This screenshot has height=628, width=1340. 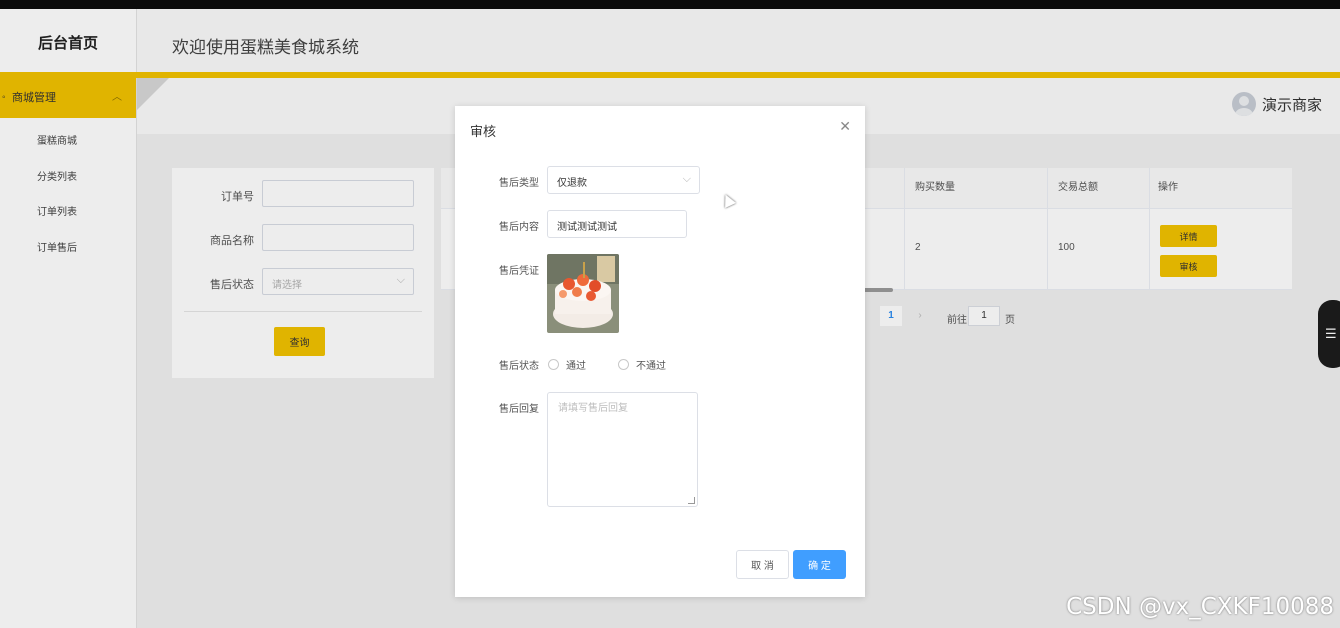 I want to click on resize-grip-icon, so click(x=691, y=500).